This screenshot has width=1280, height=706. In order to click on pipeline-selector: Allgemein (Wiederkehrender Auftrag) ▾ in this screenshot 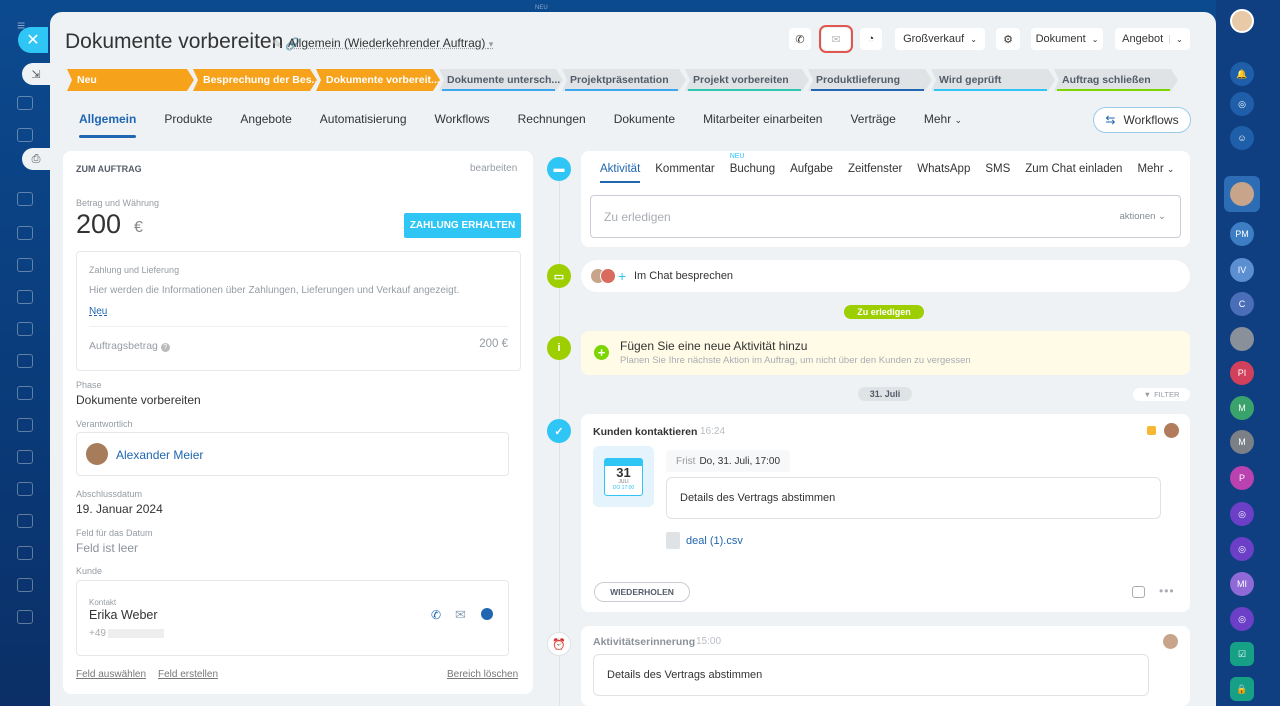, I will do `click(390, 43)`.